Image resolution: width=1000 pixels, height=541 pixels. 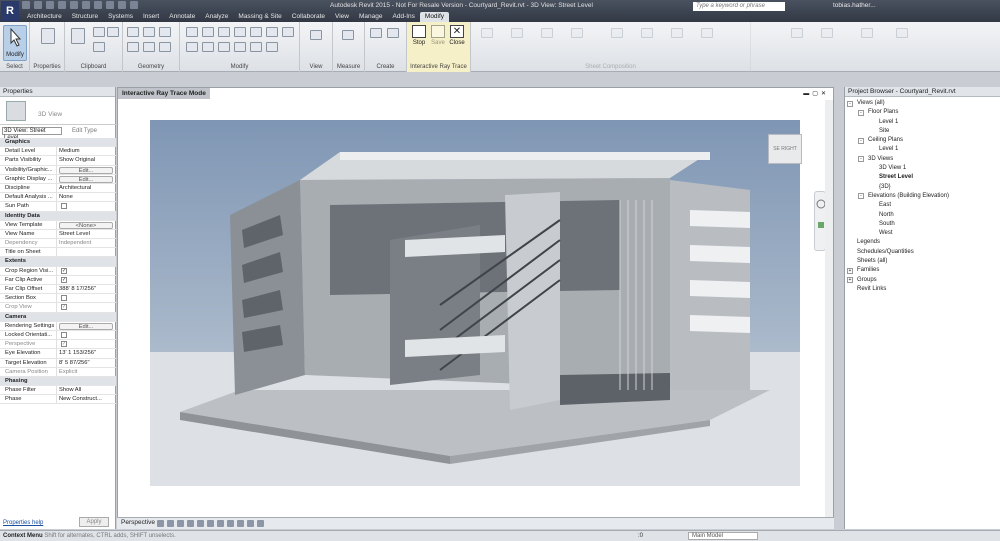 I want to click on property-section: Identity Data, so click(x=58, y=216).